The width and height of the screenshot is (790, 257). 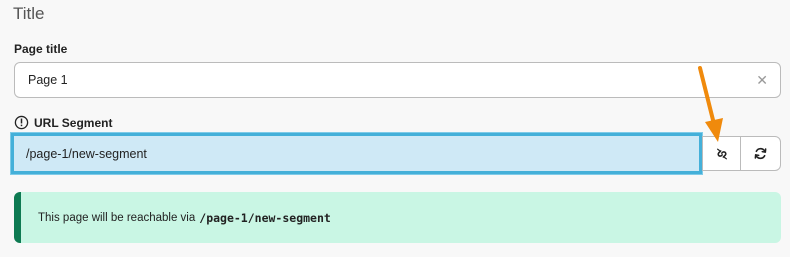 I want to click on url-segment-value: /page-1/new-segment, so click(x=86, y=153).